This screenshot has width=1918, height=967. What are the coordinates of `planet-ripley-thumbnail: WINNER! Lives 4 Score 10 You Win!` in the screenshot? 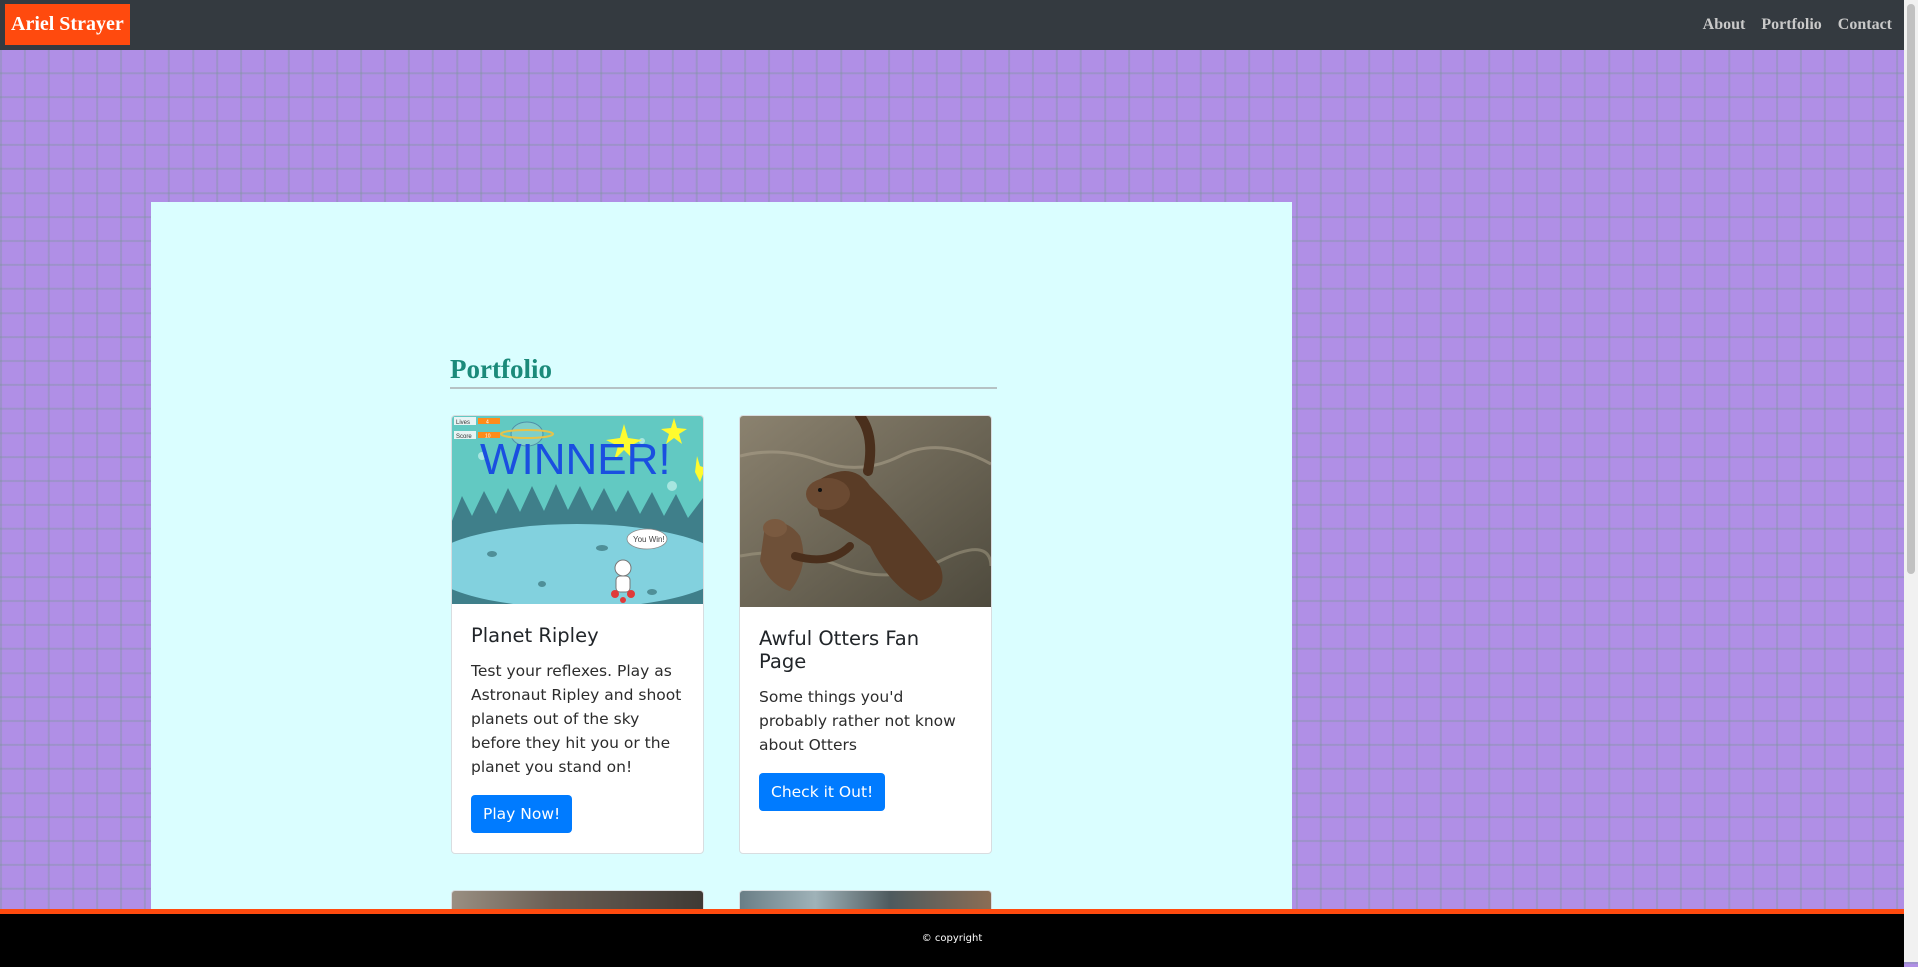 It's located at (577, 510).